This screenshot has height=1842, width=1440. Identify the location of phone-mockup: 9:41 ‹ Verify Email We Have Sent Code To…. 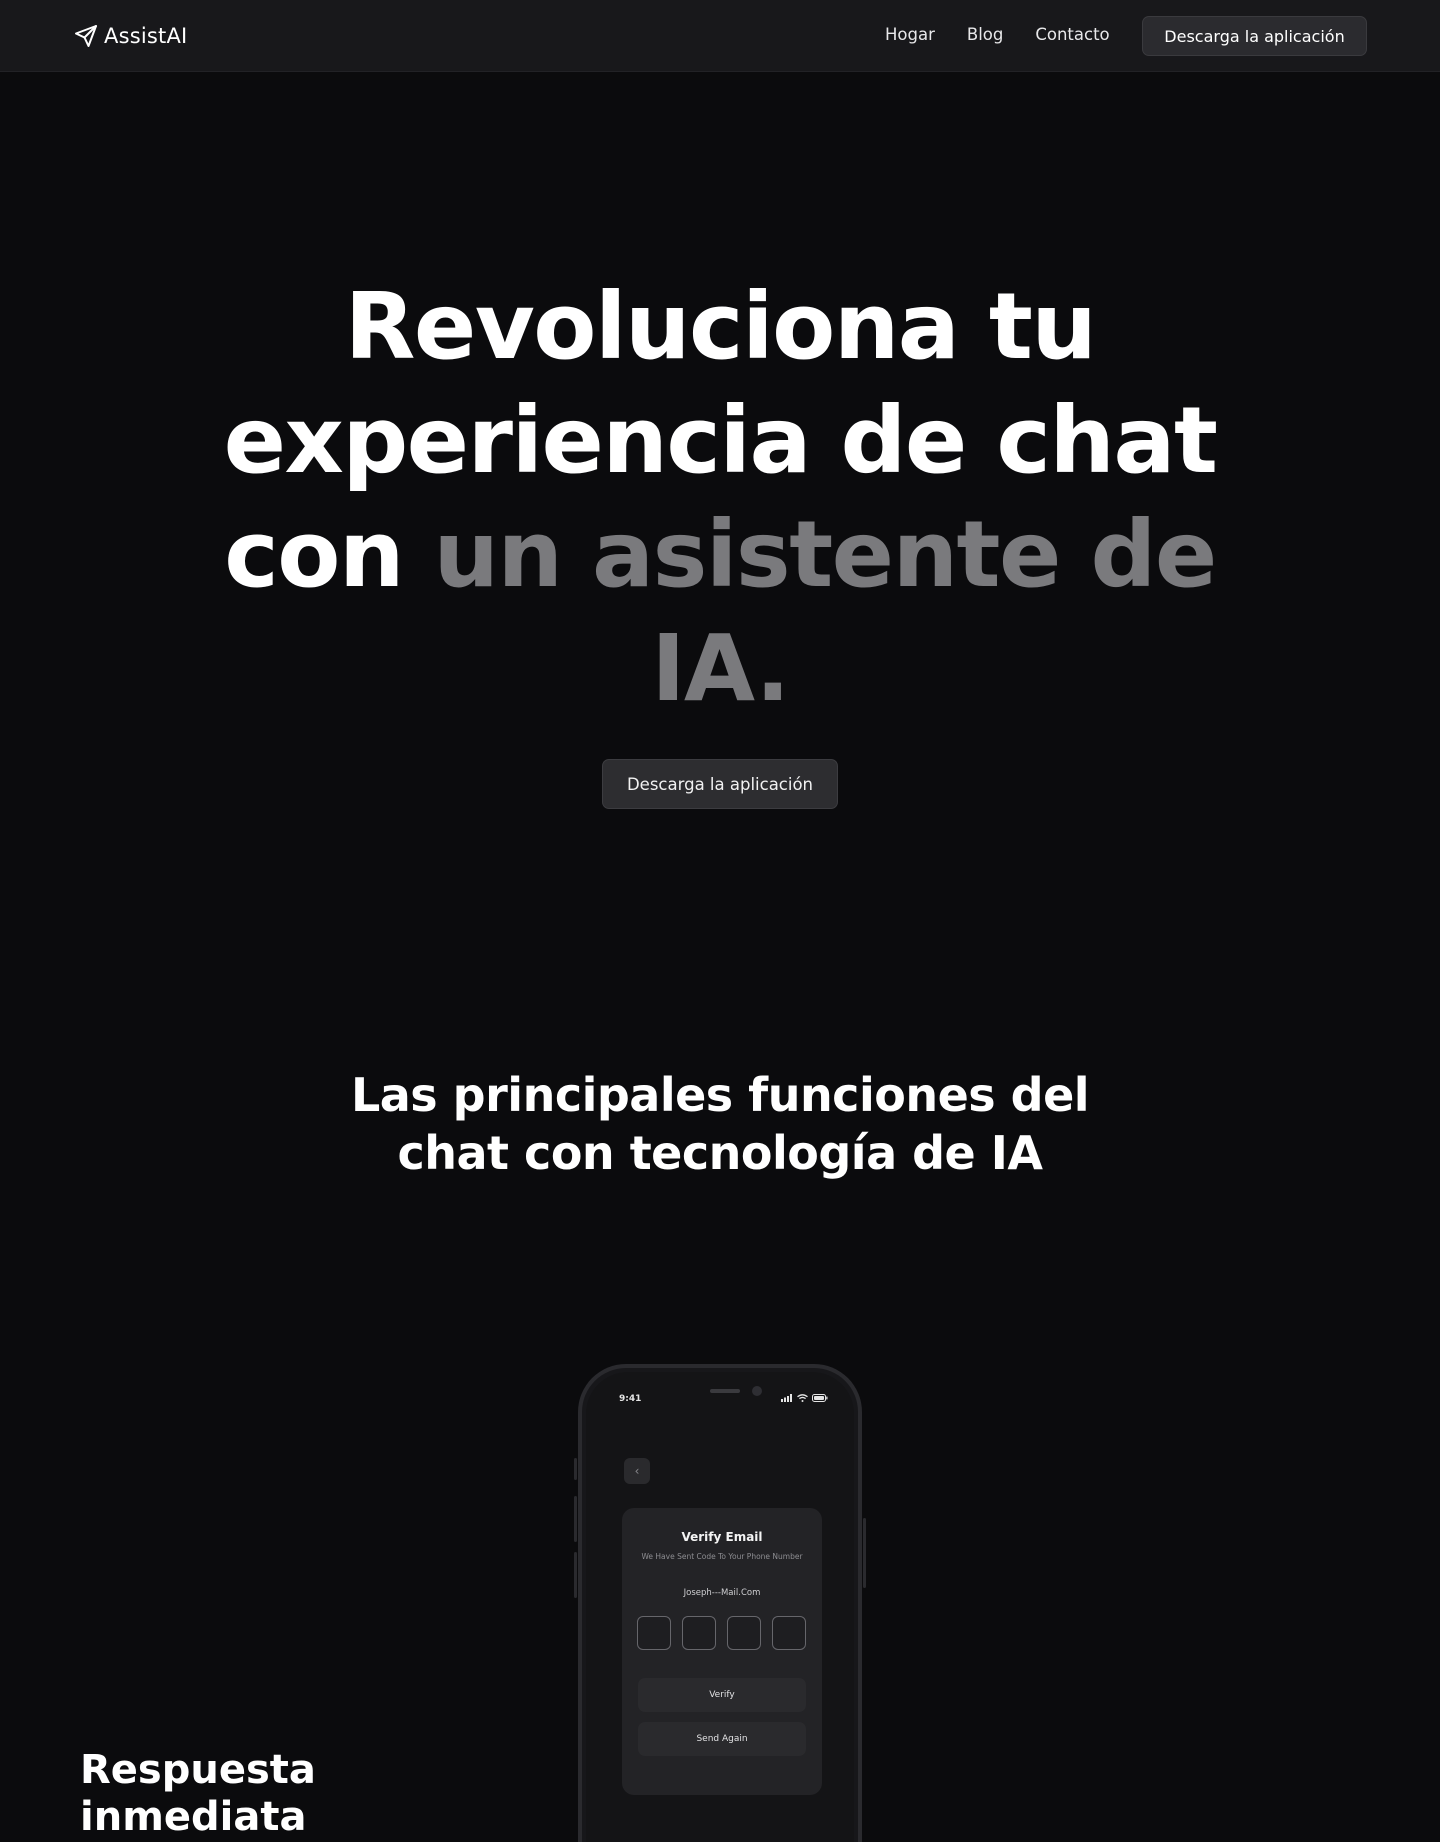
(720, 1603).